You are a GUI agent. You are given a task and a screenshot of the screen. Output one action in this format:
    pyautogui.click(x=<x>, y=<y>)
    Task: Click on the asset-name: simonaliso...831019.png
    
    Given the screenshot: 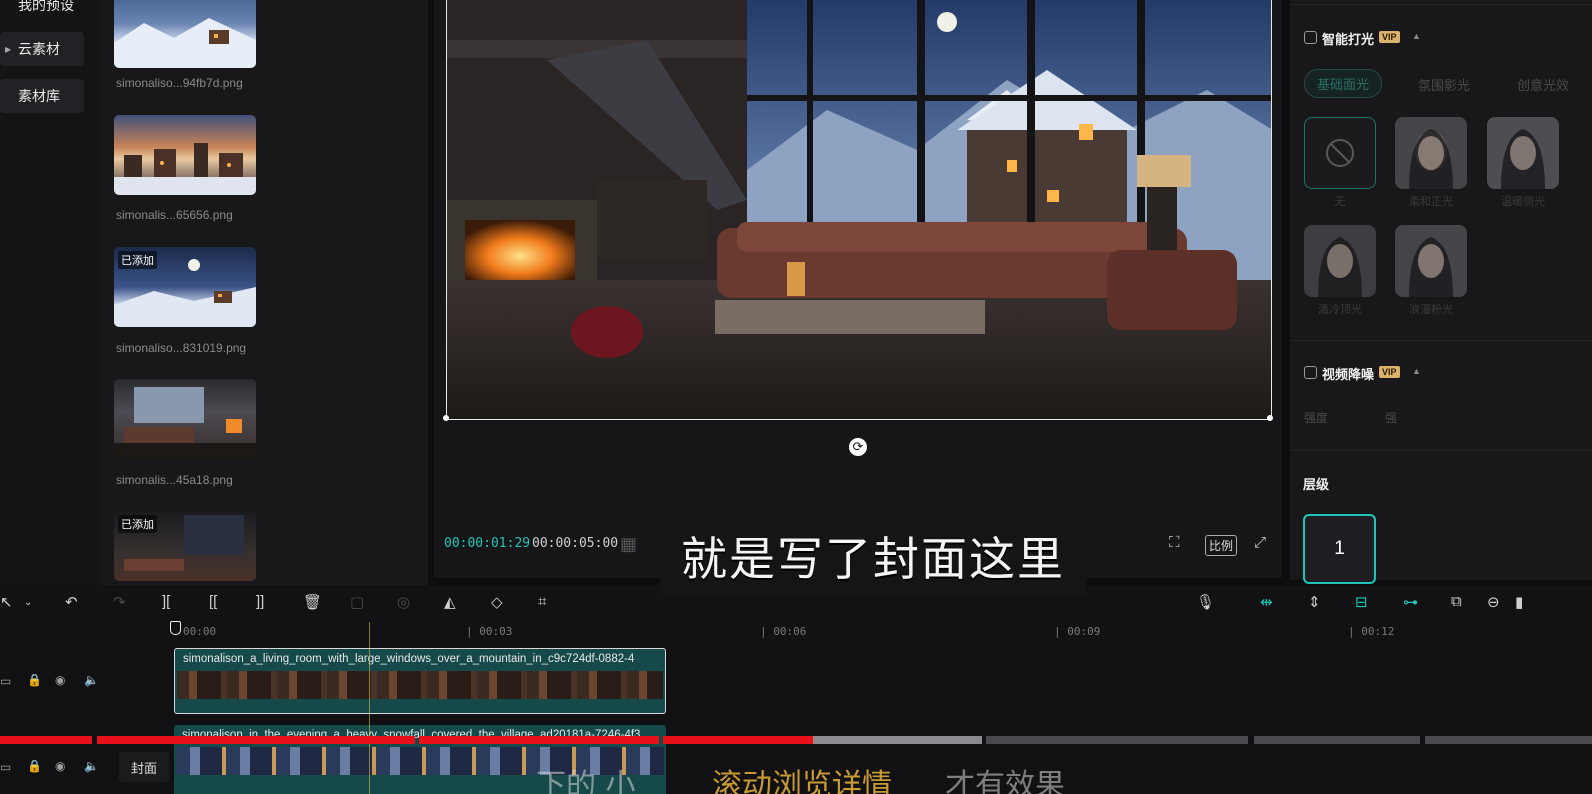 What is the action you would take?
    pyautogui.click(x=181, y=348)
    